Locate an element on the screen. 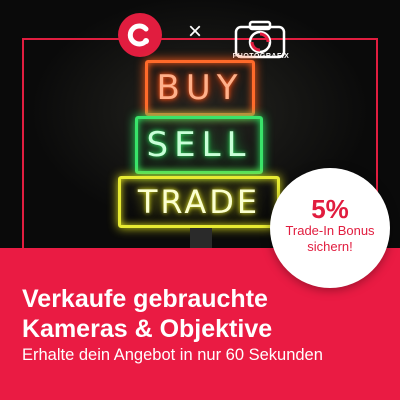  bonus-label-line2: sichern! is located at coordinates (330, 246).